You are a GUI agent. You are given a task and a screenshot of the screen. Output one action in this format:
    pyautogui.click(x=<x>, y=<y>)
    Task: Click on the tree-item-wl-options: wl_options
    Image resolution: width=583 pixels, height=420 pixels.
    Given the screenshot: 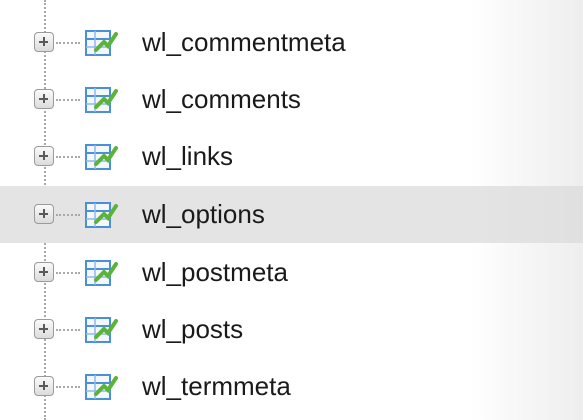 What is the action you would take?
    pyautogui.click(x=291, y=214)
    